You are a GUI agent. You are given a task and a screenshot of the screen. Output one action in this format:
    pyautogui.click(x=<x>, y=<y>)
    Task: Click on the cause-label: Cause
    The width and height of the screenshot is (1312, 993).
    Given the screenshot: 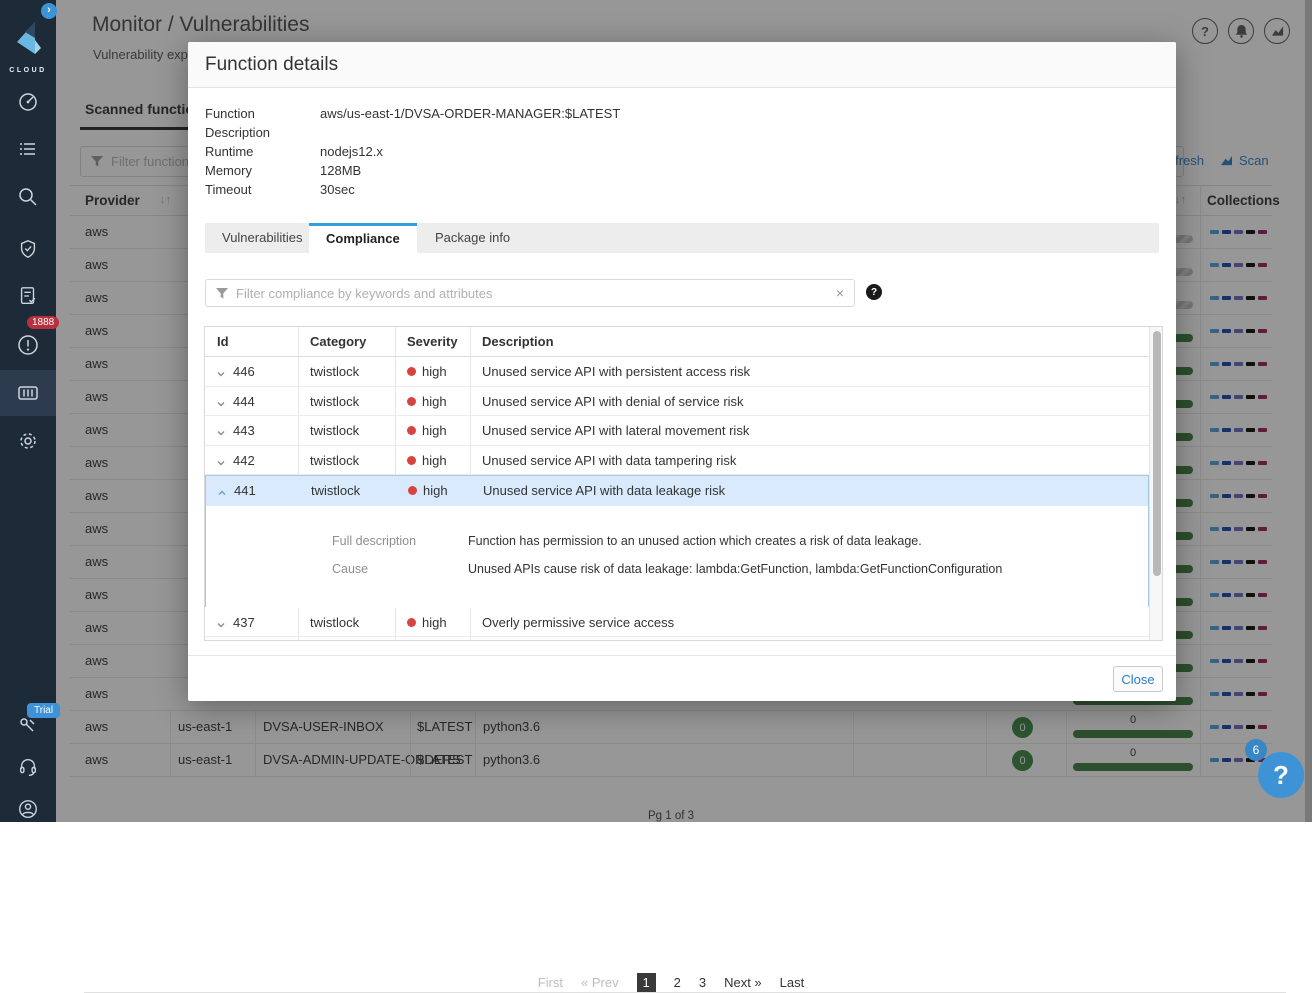 What is the action you would take?
    pyautogui.click(x=350, y=568)
    